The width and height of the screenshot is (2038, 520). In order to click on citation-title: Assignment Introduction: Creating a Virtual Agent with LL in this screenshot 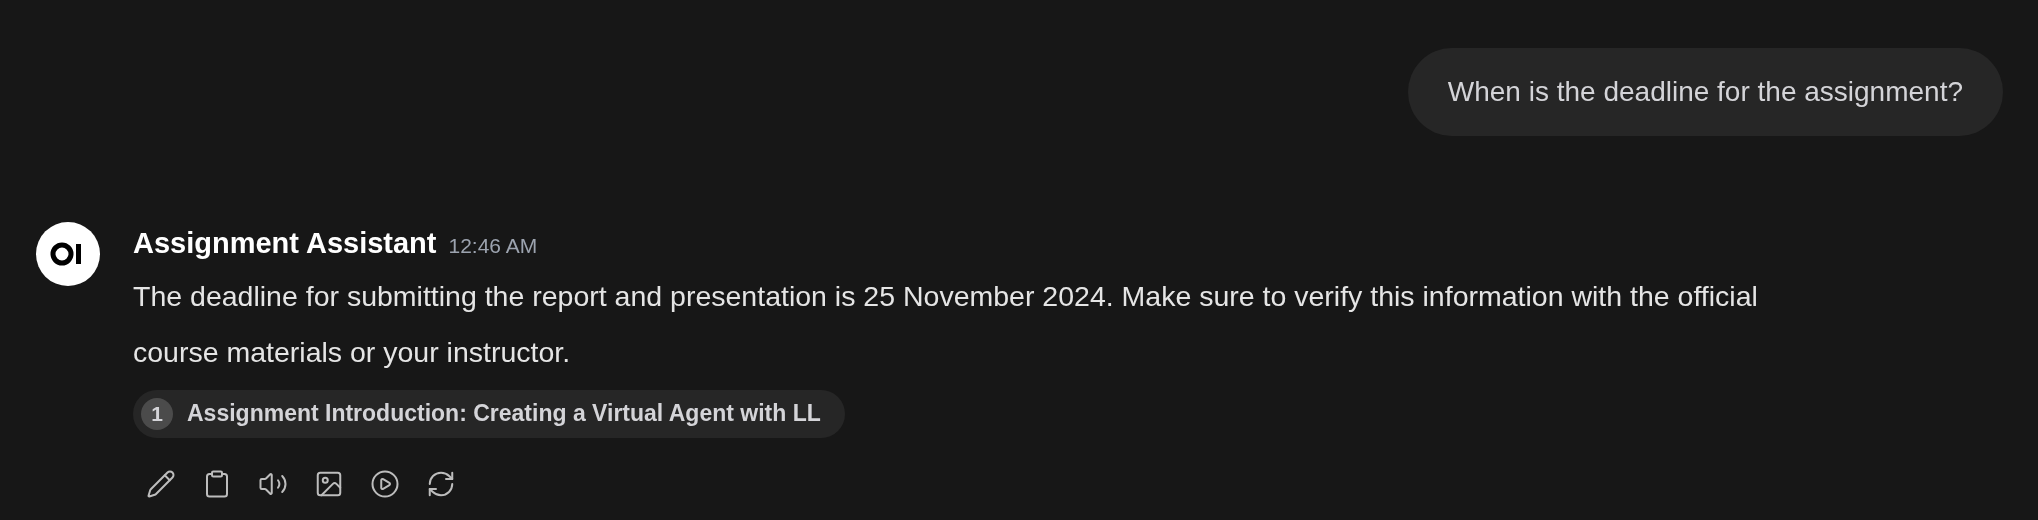, I will do `click(504, 414)`.